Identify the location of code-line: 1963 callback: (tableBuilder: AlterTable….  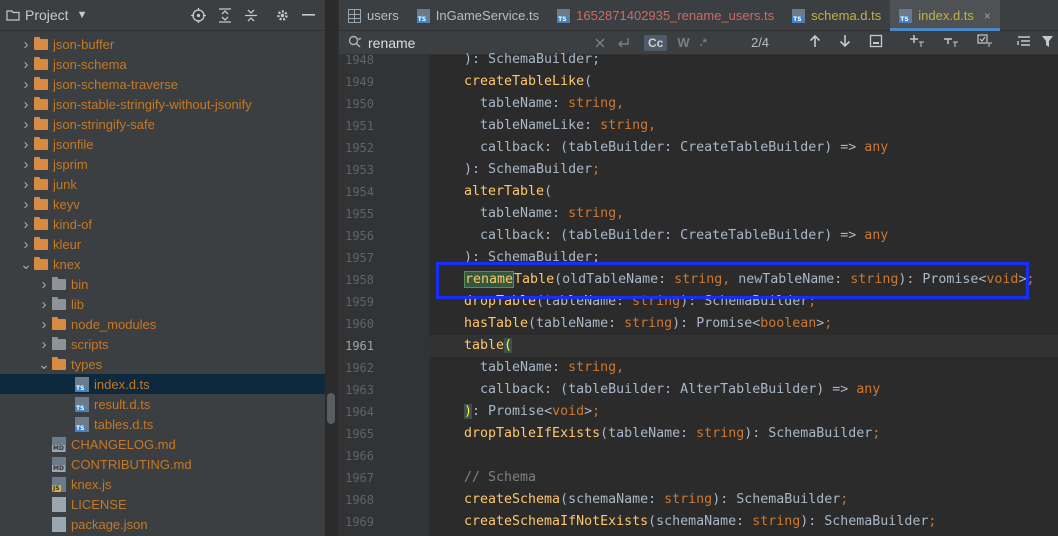
(529, 390).